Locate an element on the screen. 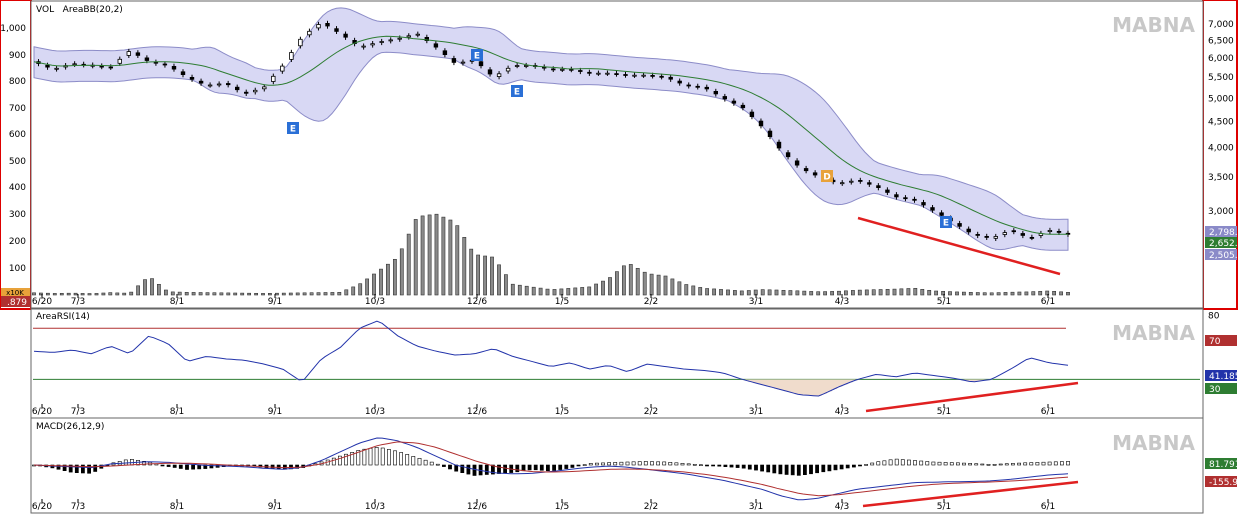 This screenshot has height=514, width=1238. event-marker-label: D is located at coordinates (826, 178).